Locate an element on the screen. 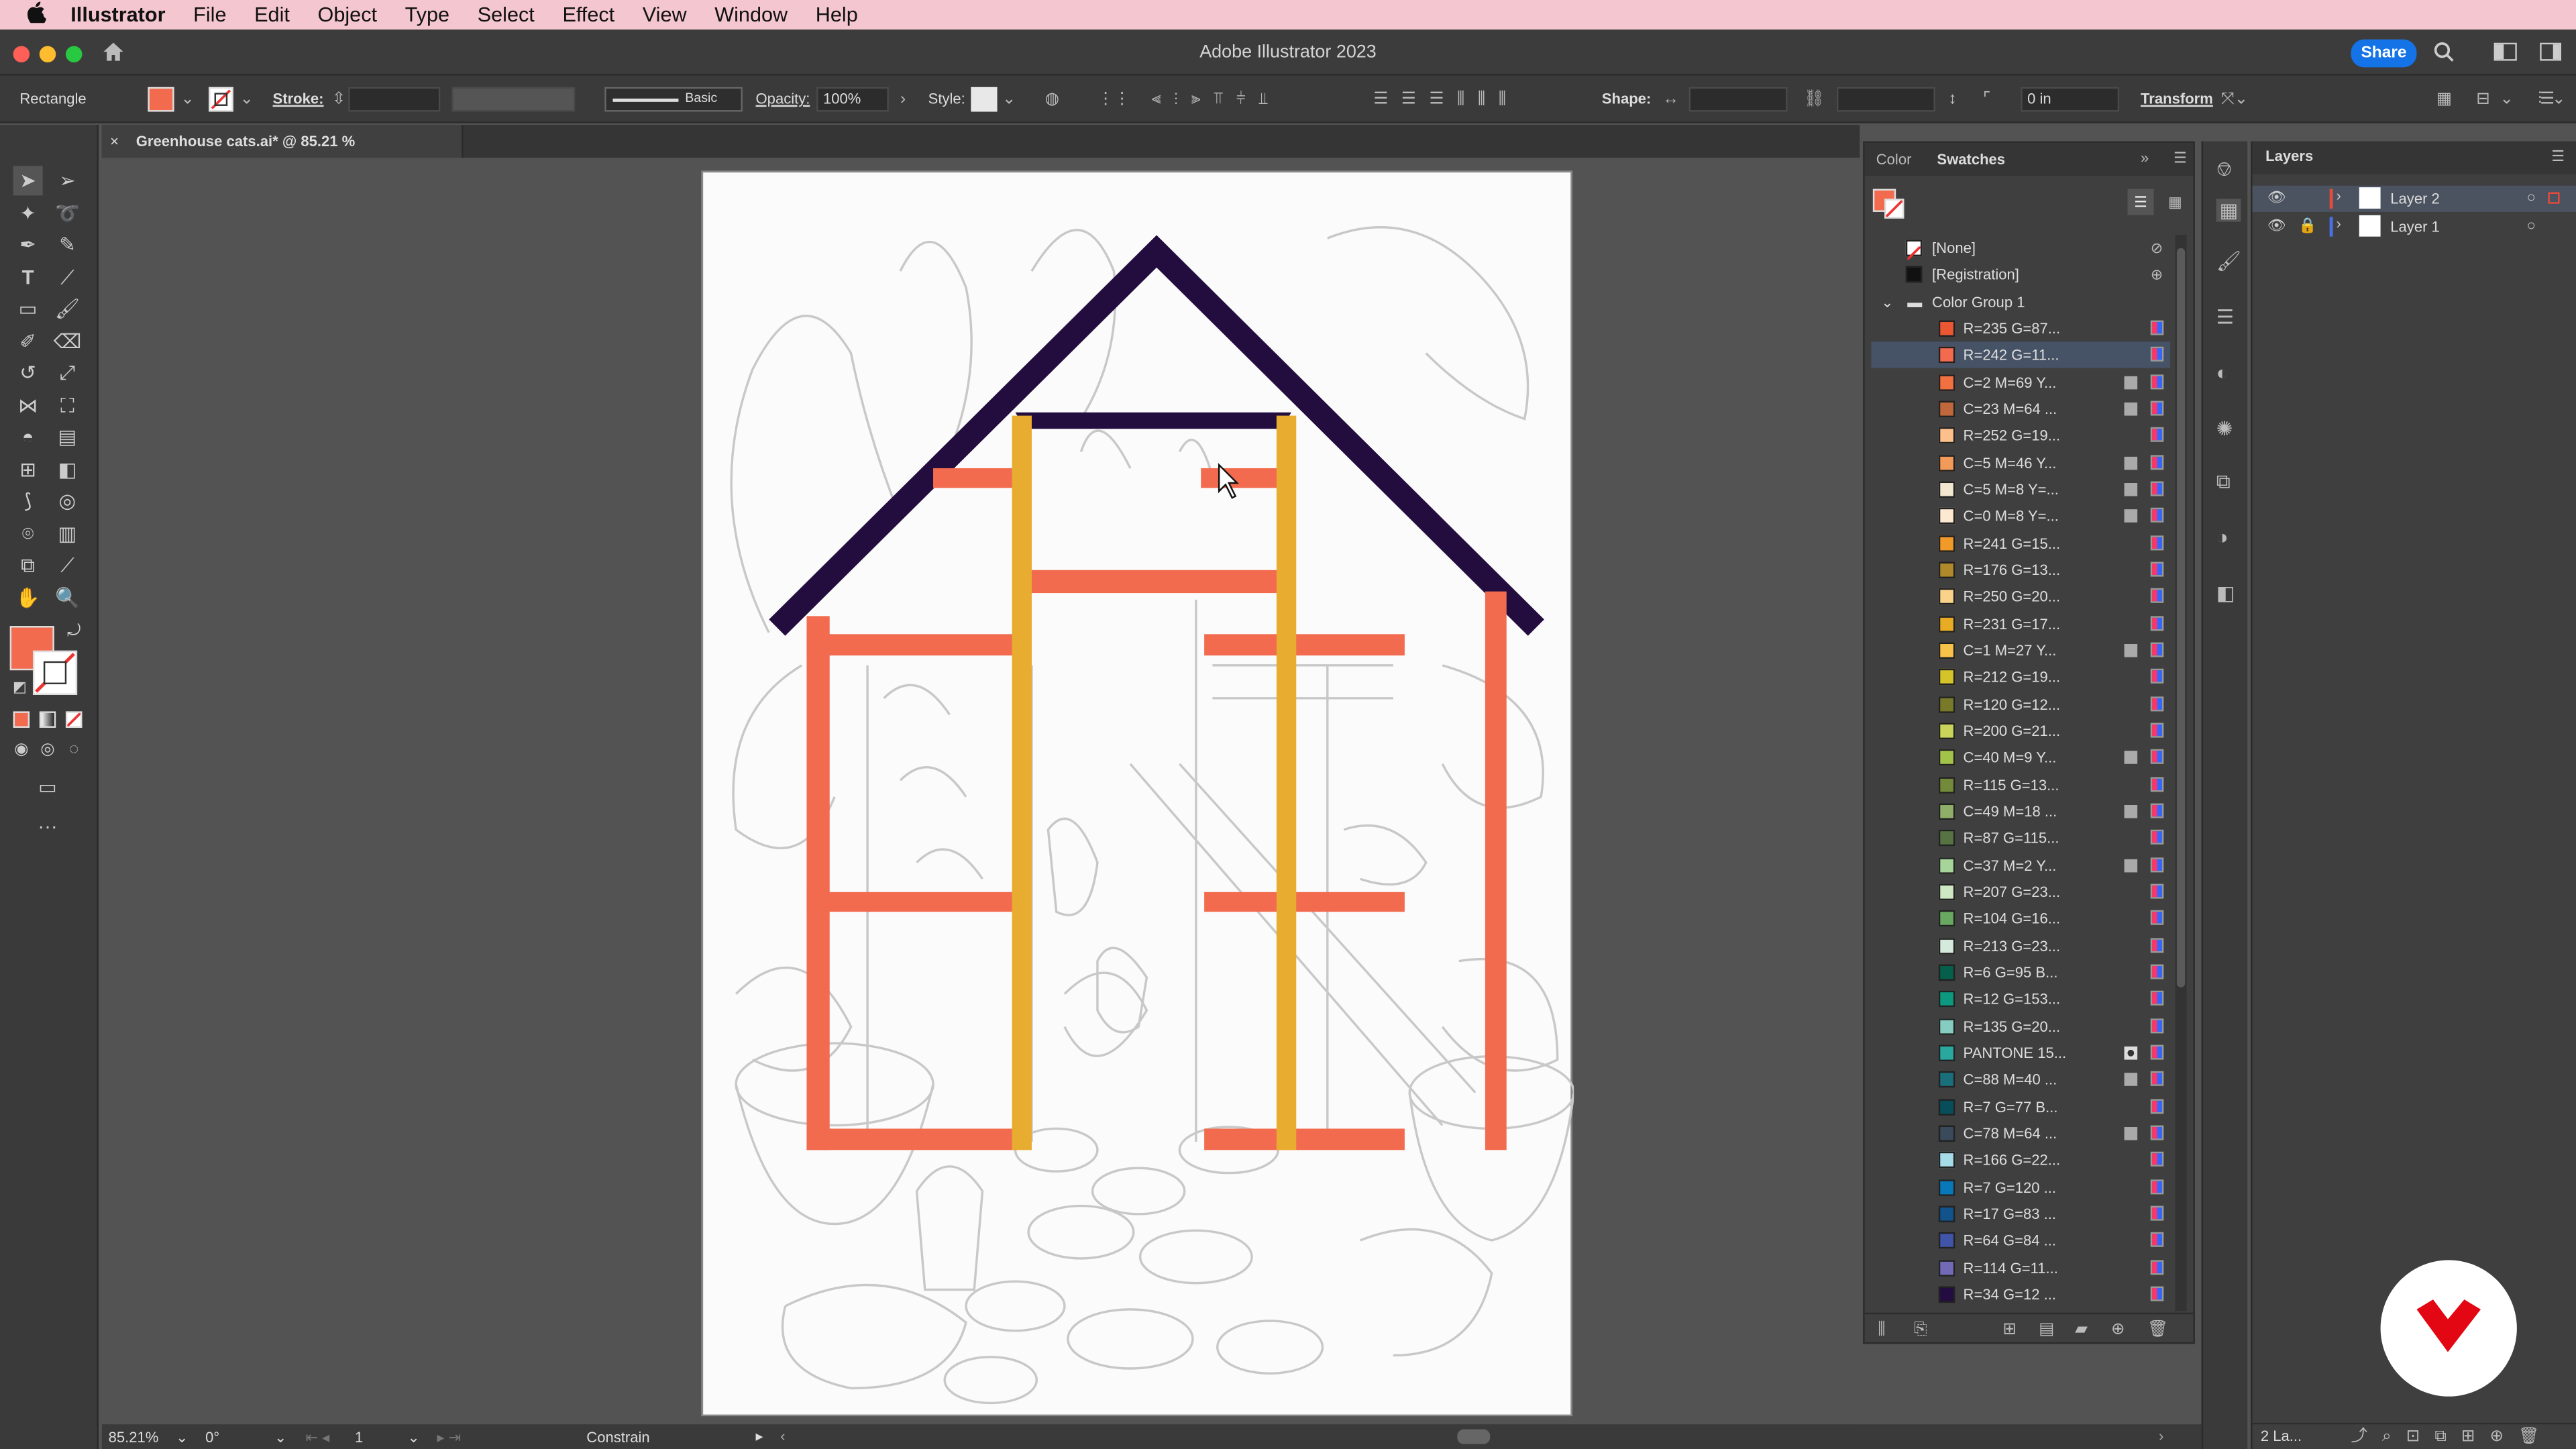  yellow-posts is located at coordinates (1154, 782).